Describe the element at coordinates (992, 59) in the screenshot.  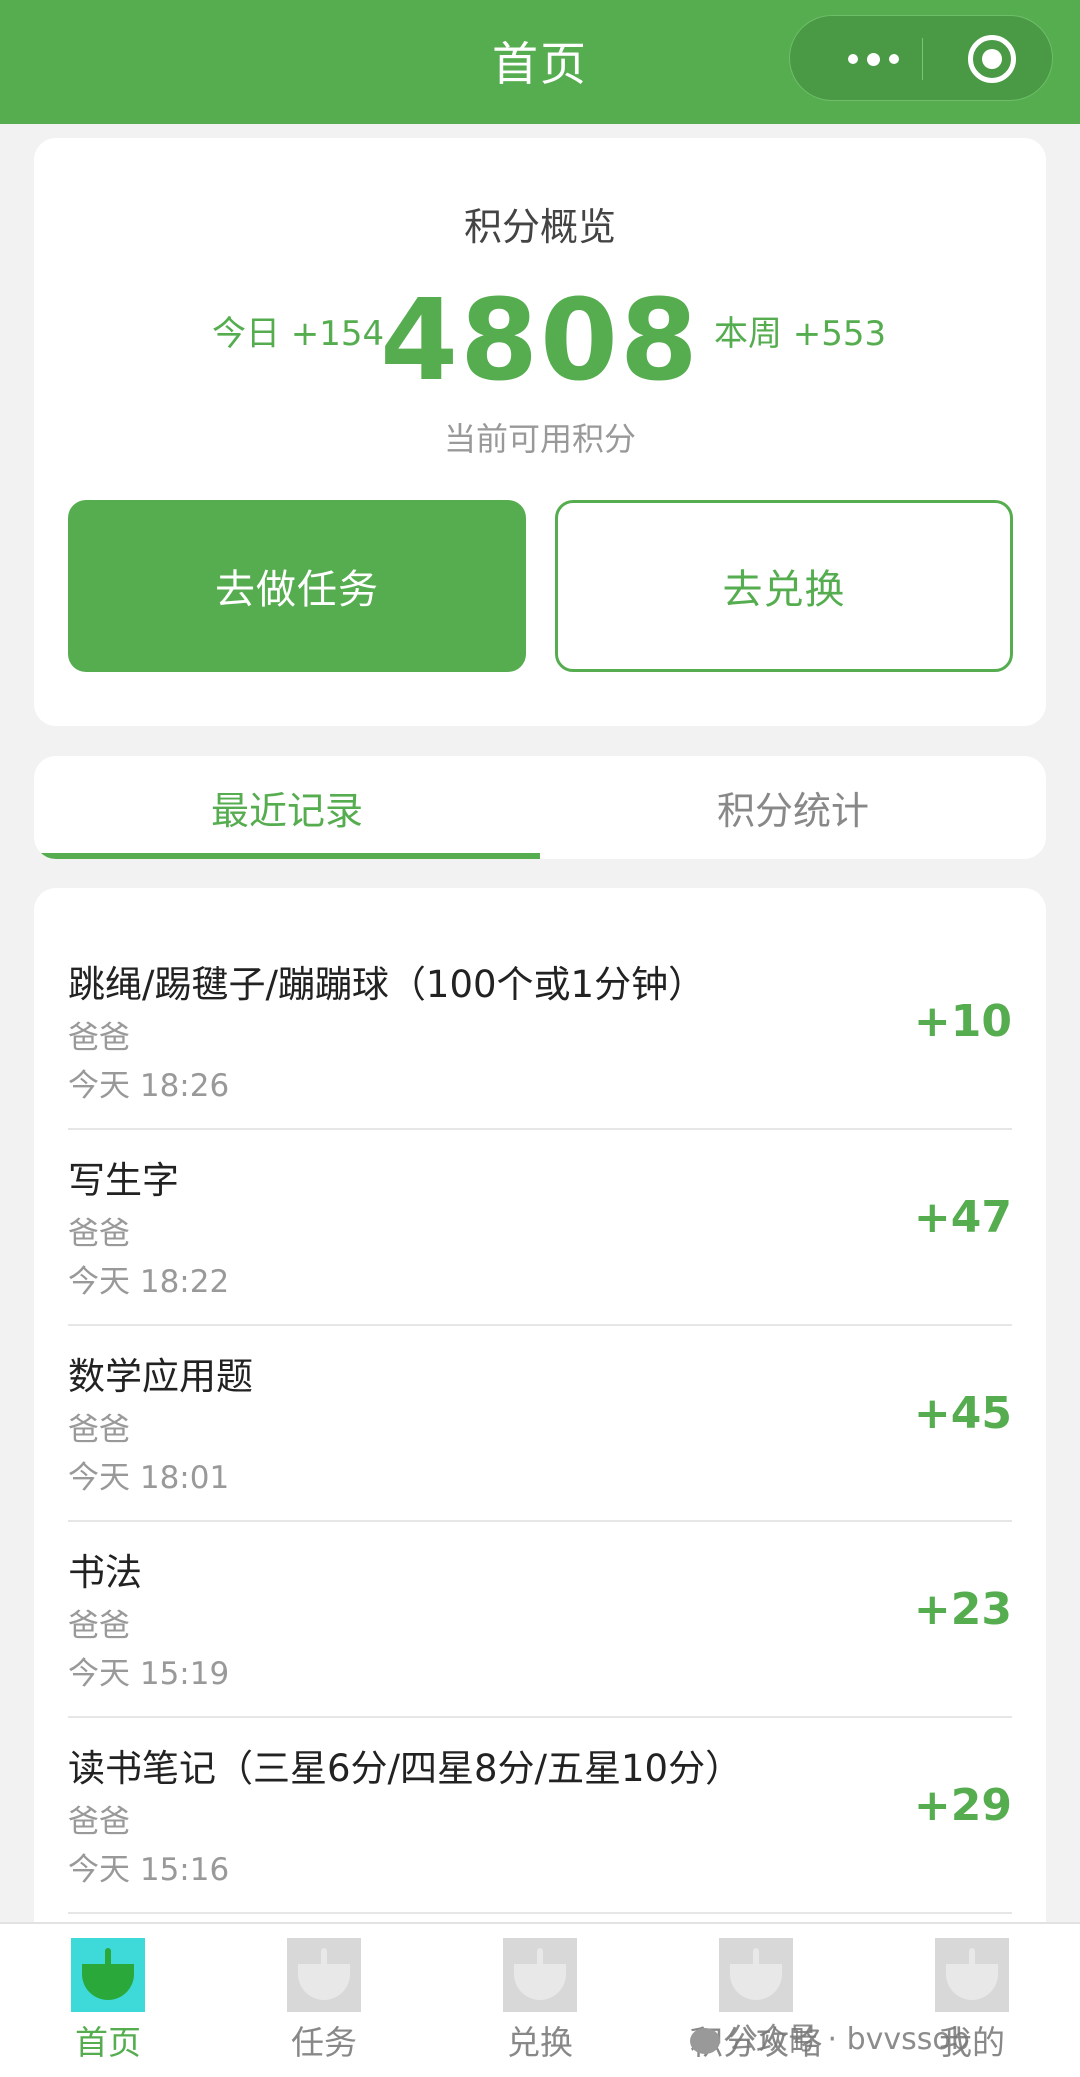
I see `close-target-icon` at that location.